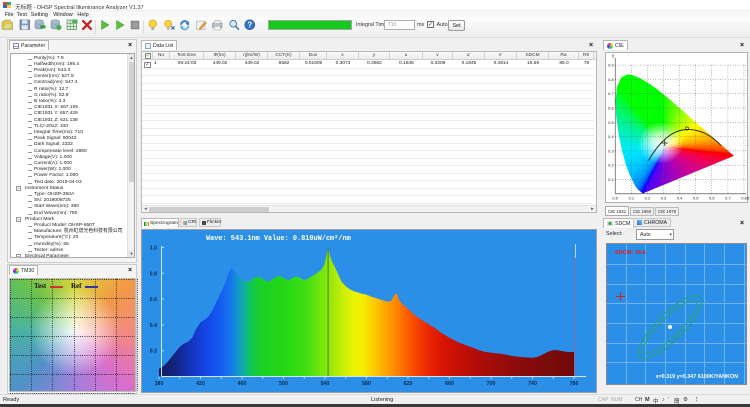 The image size is (750, 407). I want to click on svg-text: 0.9, so click(611, 65).